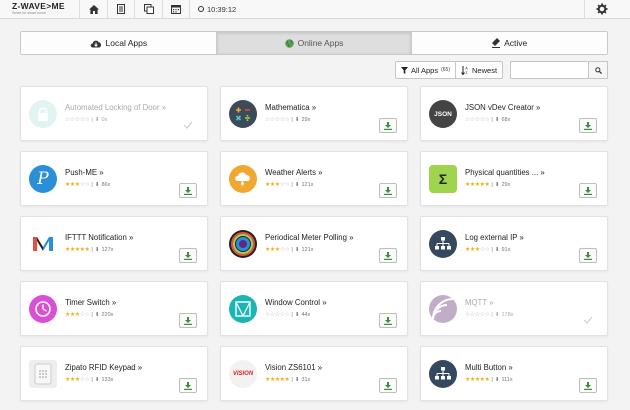  I want to click on rooms-button, so click(149, 9).